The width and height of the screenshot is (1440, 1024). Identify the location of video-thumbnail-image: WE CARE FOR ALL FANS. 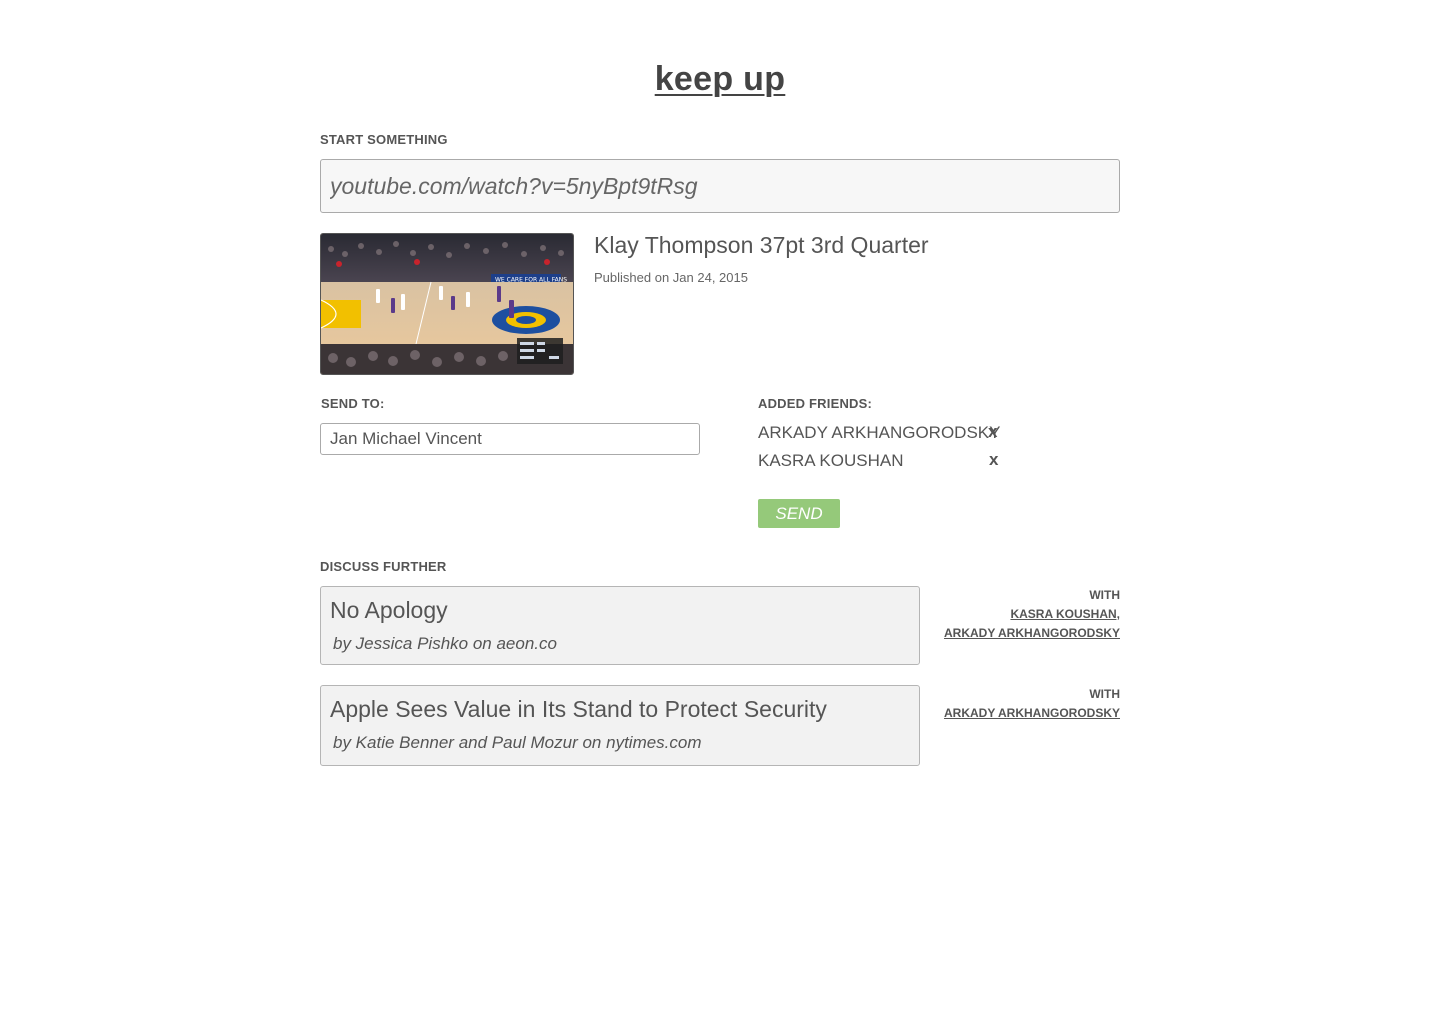
(447, 304).